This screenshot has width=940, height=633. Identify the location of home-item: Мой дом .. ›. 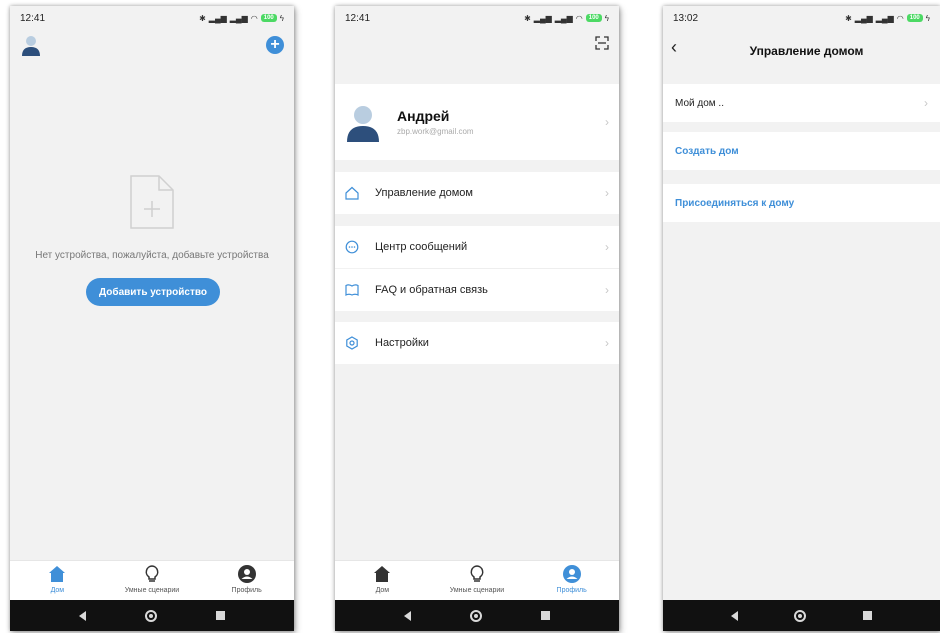
(801, 103).